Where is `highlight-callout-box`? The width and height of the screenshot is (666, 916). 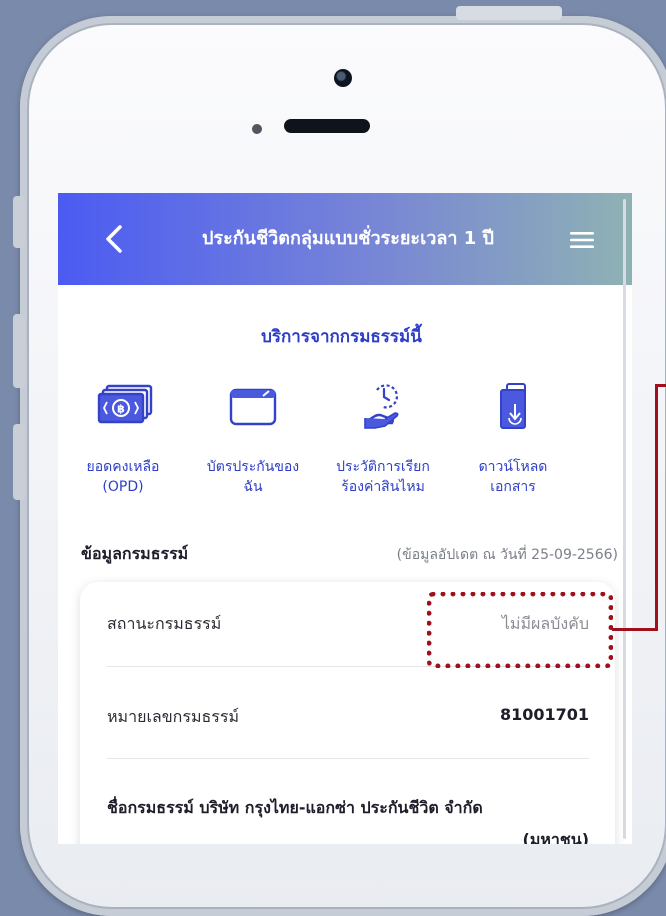
highlight-callout-box is located at coordinates (520, 630).